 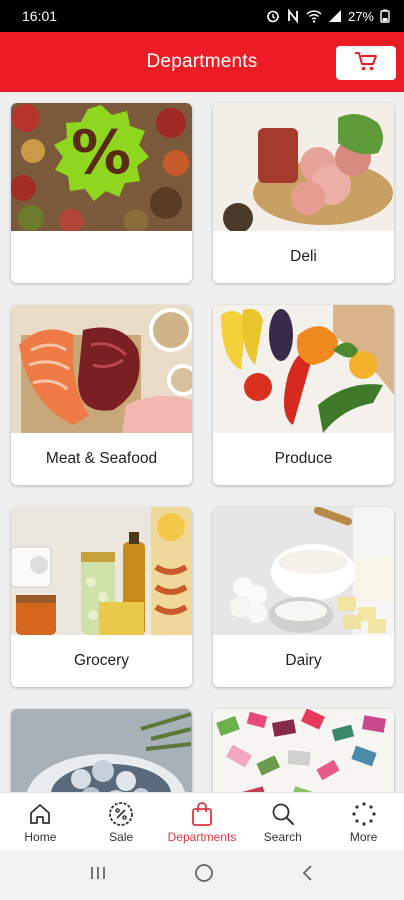 I want to click on department-card-deli: Deli, so click(x=303, y=193).